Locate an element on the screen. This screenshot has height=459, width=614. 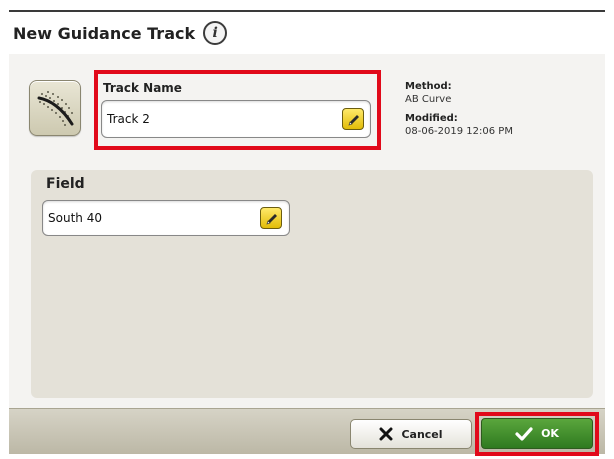
info-icon: i is located at coordinates (215, 33).